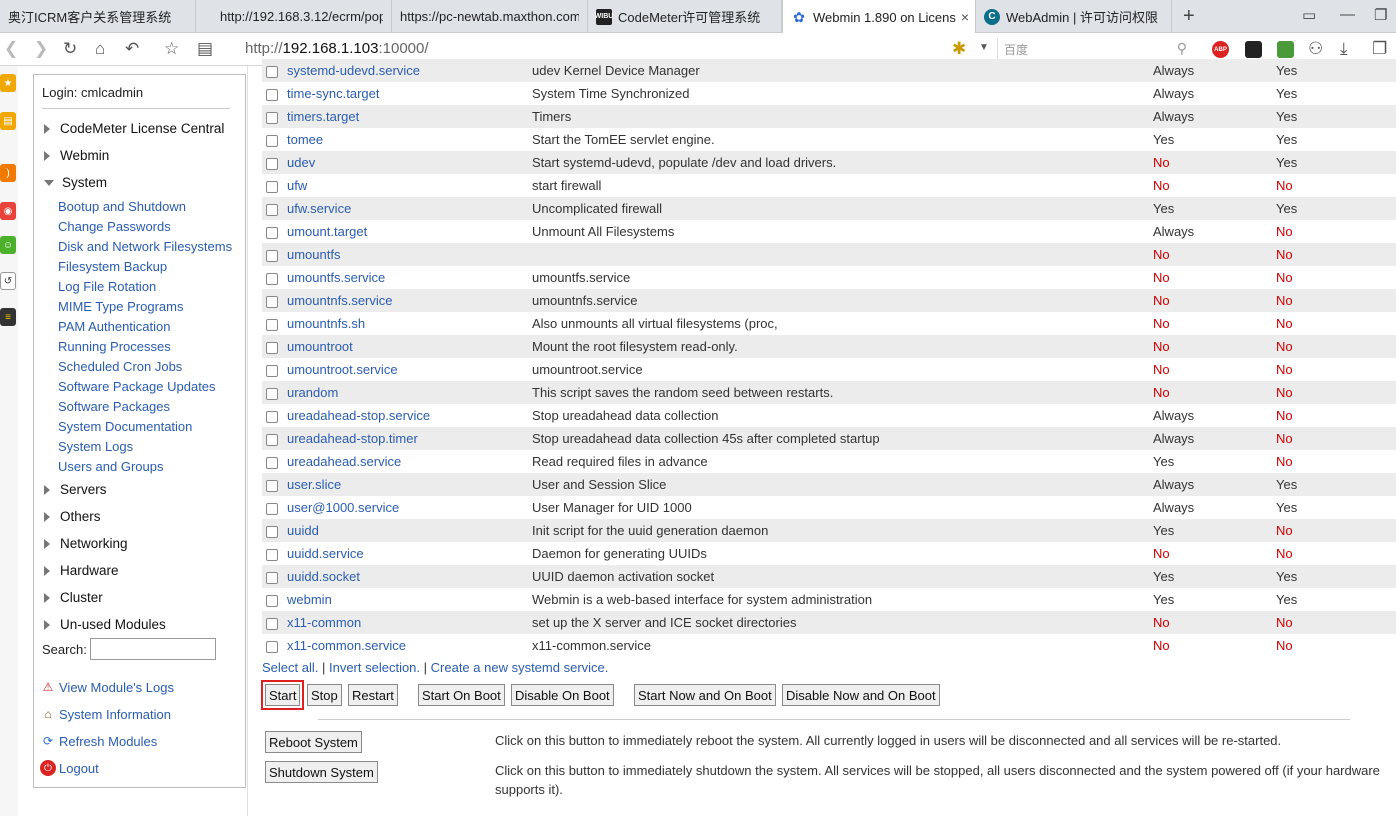  Describe the element at coordinates (1315, 49) in the screenshot. I see `profile-icon: ⚇` at that location.